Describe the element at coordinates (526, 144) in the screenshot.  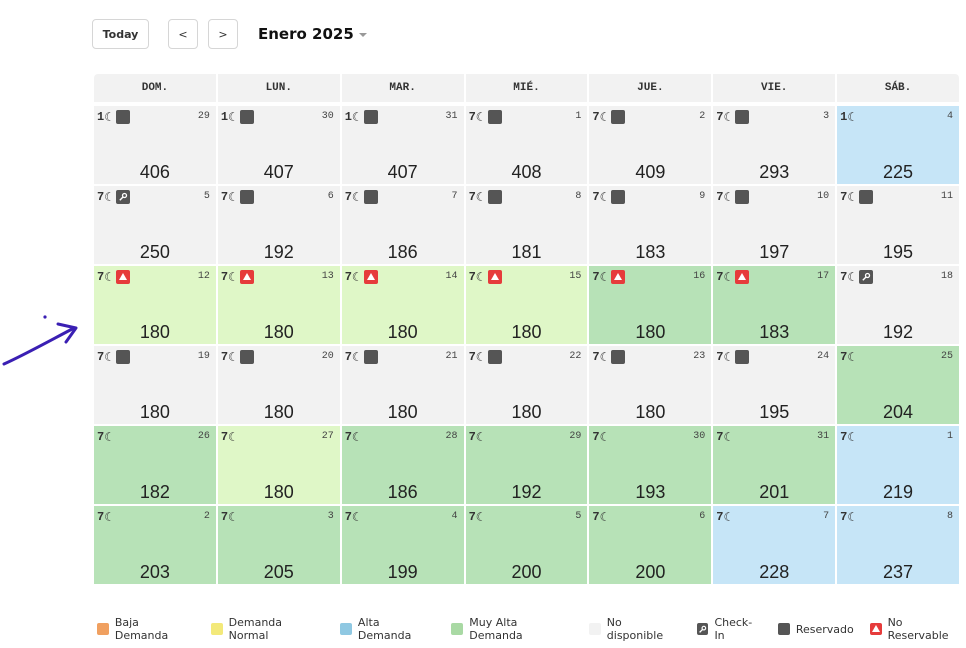
I see `calendar-day-cell: 7 ☾ 1 408` at that location.